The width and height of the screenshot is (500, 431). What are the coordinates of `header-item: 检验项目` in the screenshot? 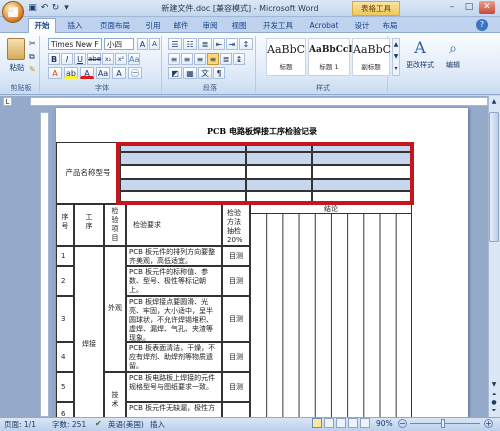 It's located at (115, 225).